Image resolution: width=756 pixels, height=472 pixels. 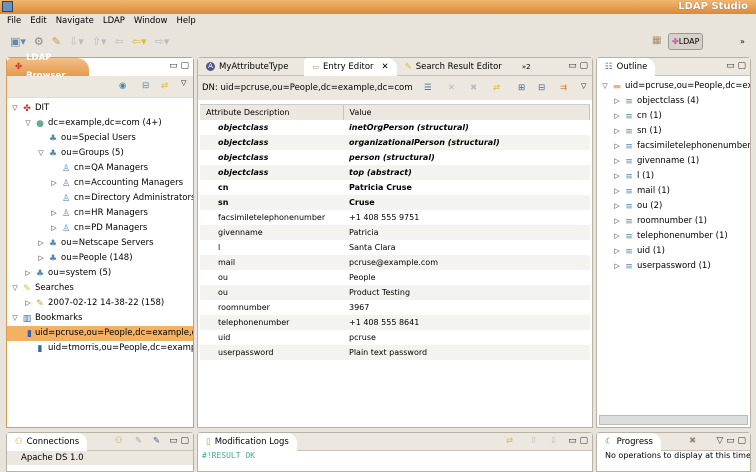 I want to click on outline-item: ▷ ≡ roomnumber (1), so click(x=660, y=221).